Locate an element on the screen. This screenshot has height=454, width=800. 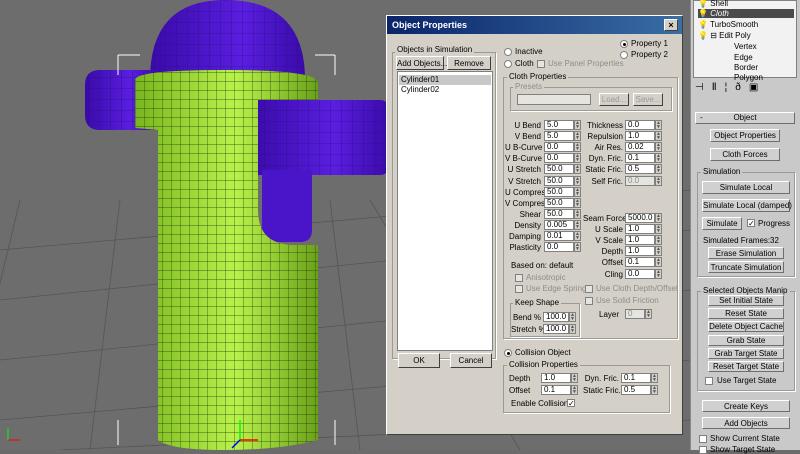
collision-dyn-fric-arrows: ▲ ▼ is located at coordinates (654, 378).